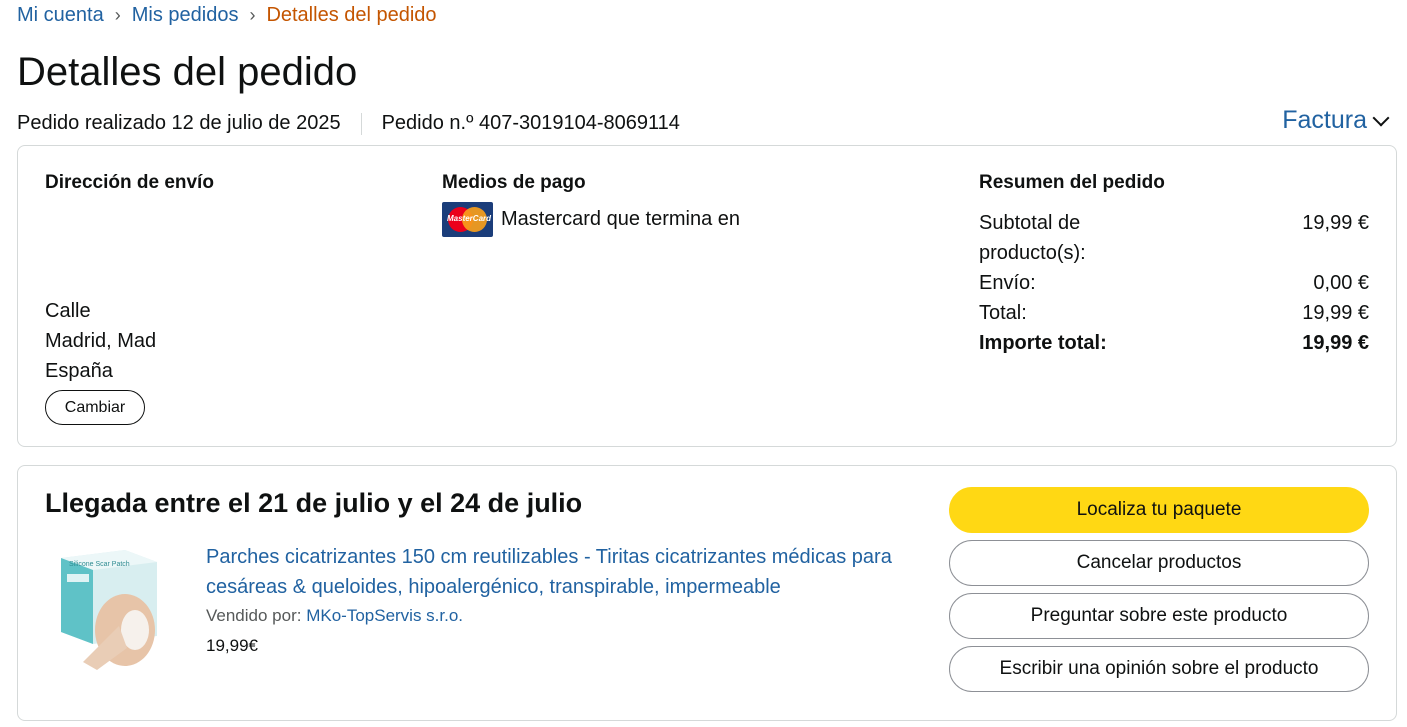 The image size is (1407, 727). Describe the element at coordinates (1174, 238) in the screenshot. I see `summary-row-subtotal: Subtotal de producto(s): 19,99 €` at that location.